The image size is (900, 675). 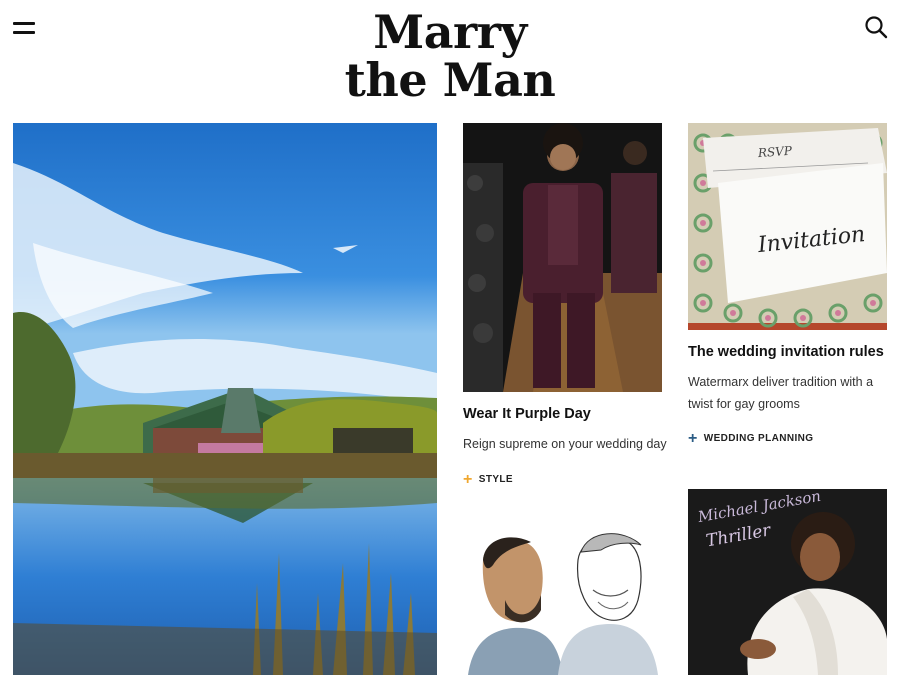 I want to click on thriller-album-illustration: Michael Jackson Thriller, so click(x=787, y=582).